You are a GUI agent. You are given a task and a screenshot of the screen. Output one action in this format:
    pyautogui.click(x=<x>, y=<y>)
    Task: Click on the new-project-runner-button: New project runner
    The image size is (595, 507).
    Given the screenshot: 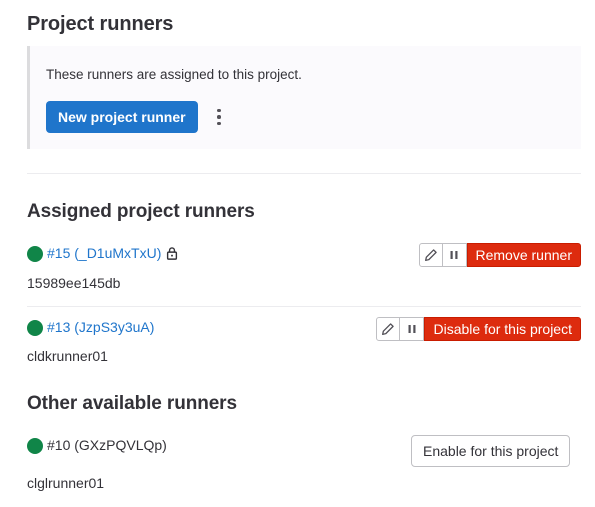 What is the action you would take?
    pyautogui.click(x=122, y=117)
    